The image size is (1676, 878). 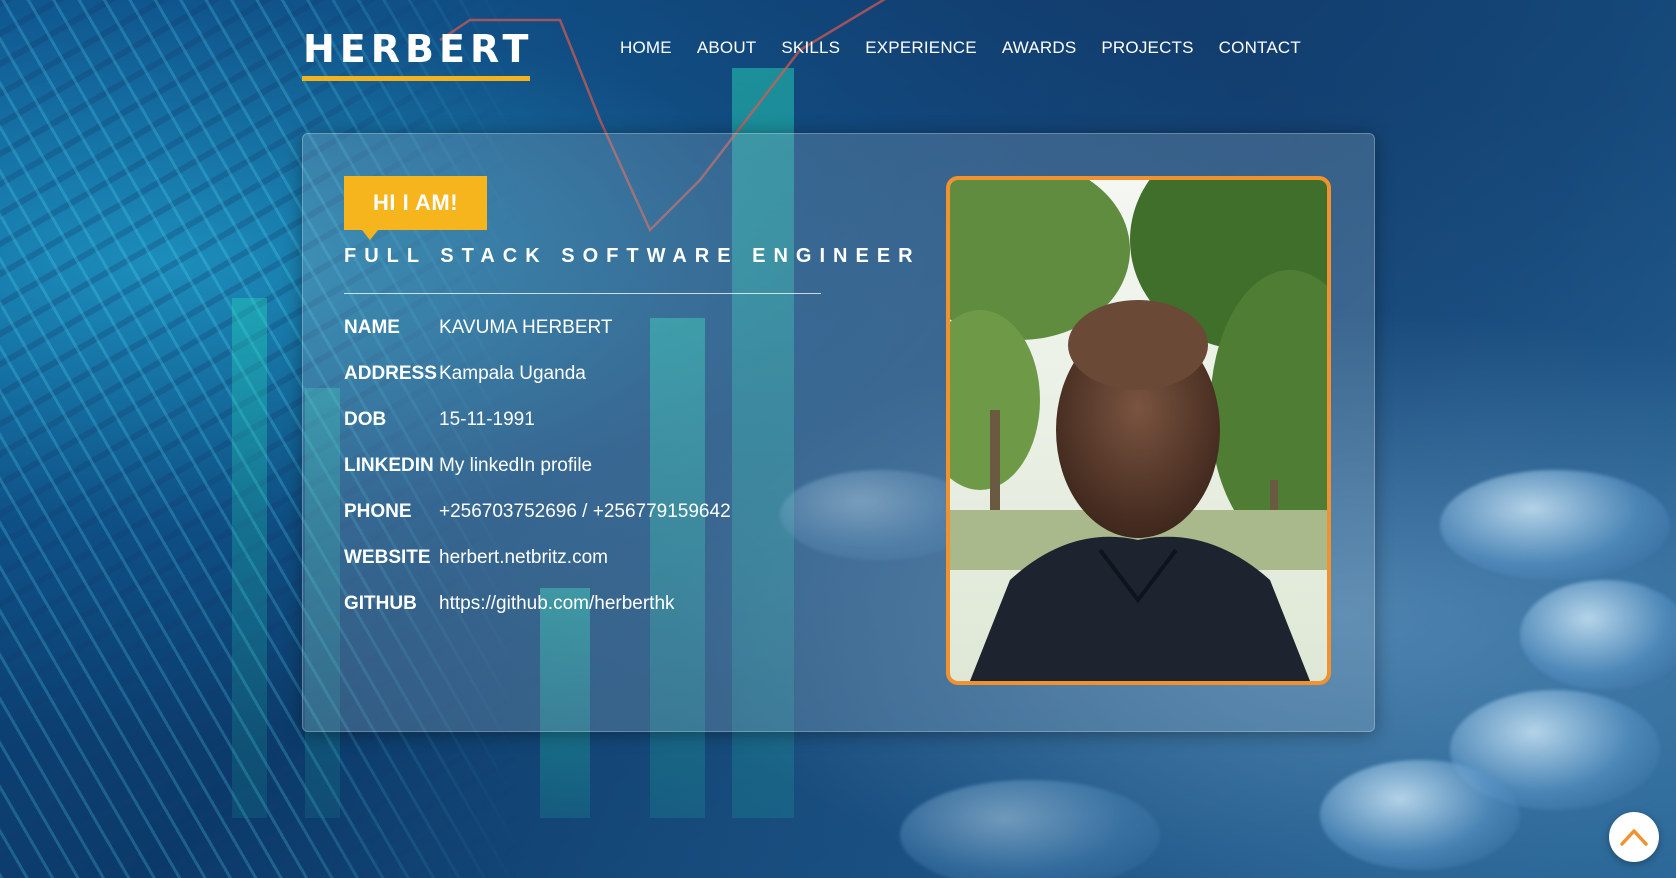 What do you see at coordinates (632, 256) in the screenshot?
I see `role-title: FULL STACK SOFTWARE ENGINEER` at bounding box center [632, 256].